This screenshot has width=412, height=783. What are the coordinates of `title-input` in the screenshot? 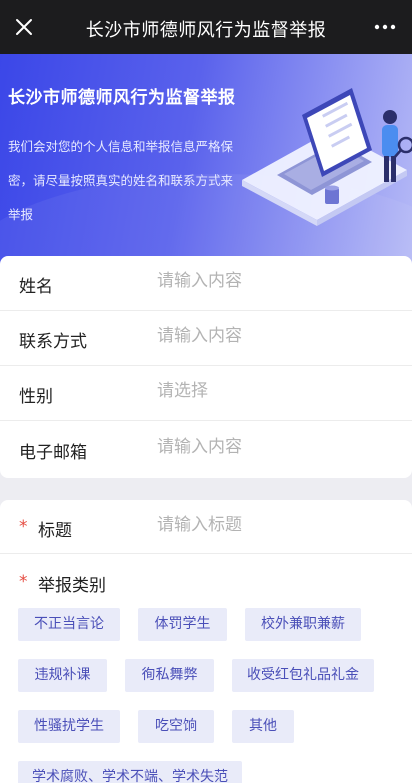 It's located at (272, 525).